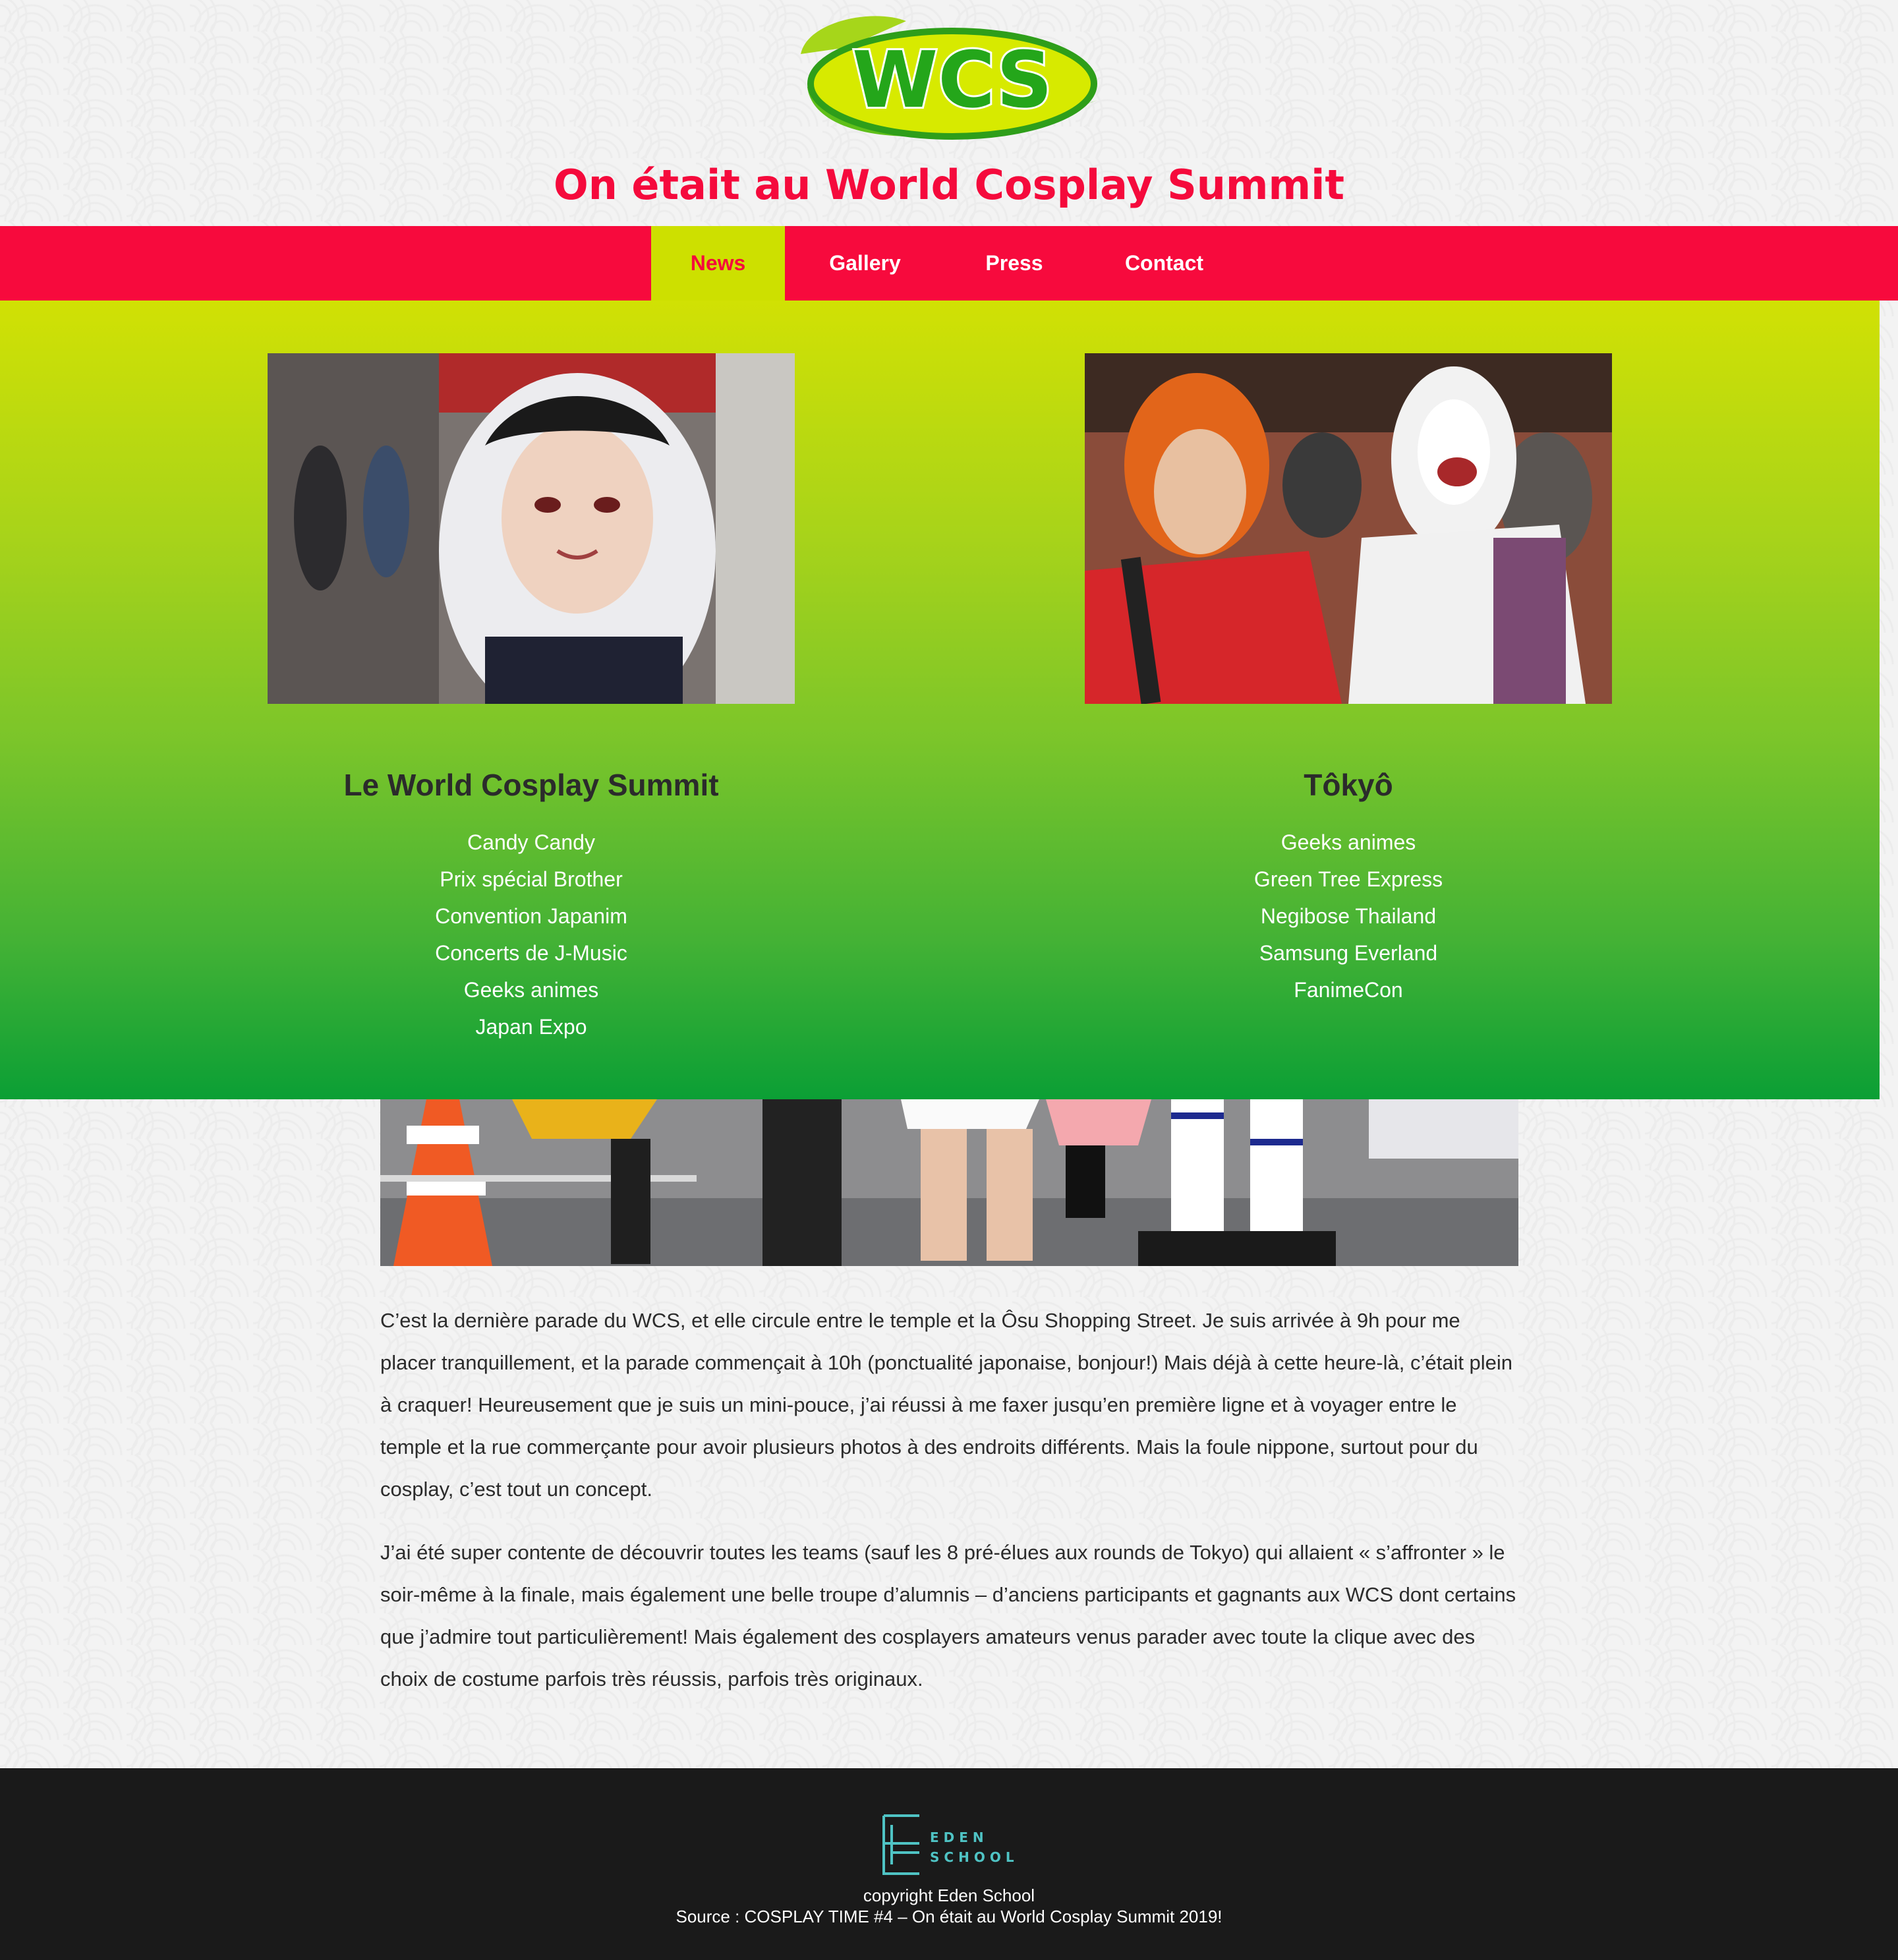 The image size is (1898, 1960). I want to click on card-1-link-2: Prix spécial Brother, so click(531, 880).